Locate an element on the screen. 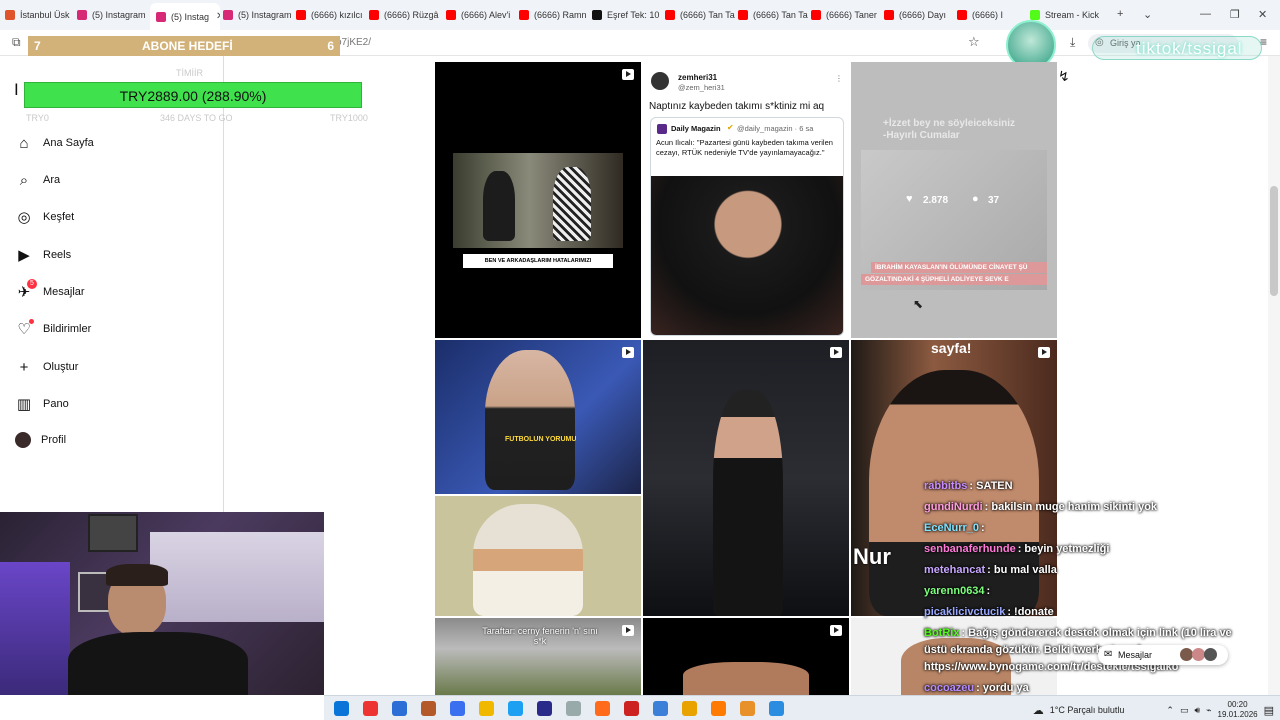 The width and height of the screenshot is (1280, 720). network-icon: ▭ is located at coordinates (1184, 710).